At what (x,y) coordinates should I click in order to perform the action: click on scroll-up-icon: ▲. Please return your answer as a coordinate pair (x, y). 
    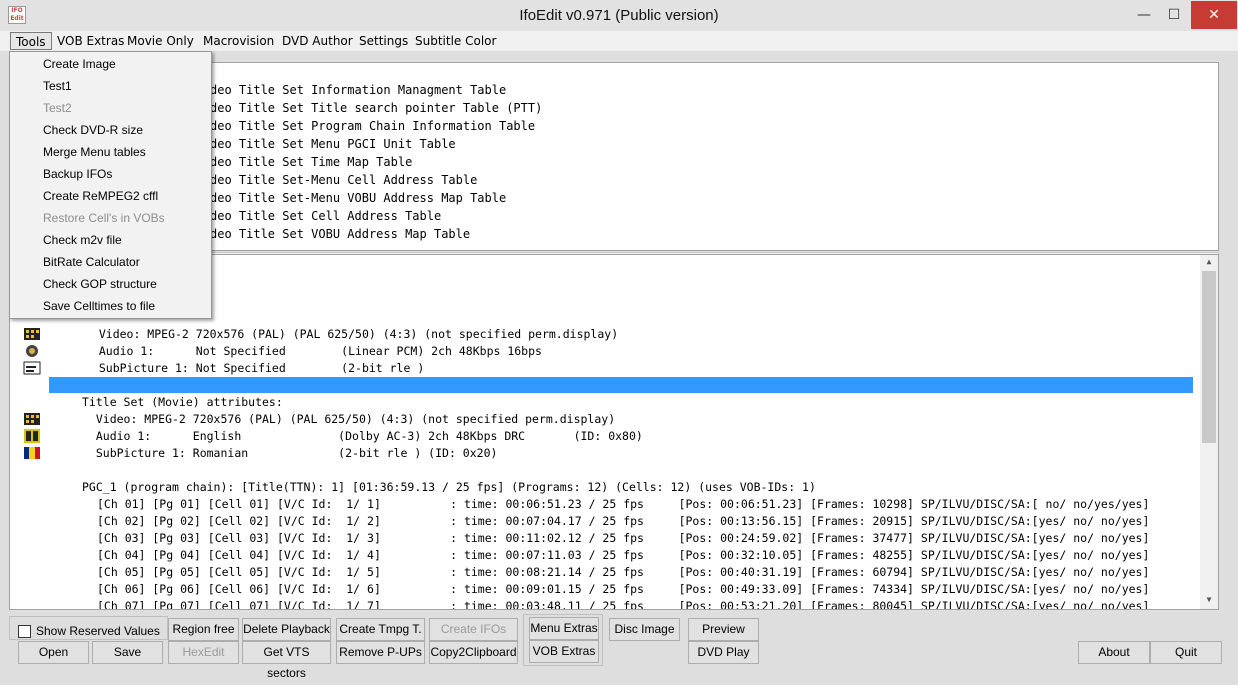
    Looking at the image, I should click on (1209, 261).